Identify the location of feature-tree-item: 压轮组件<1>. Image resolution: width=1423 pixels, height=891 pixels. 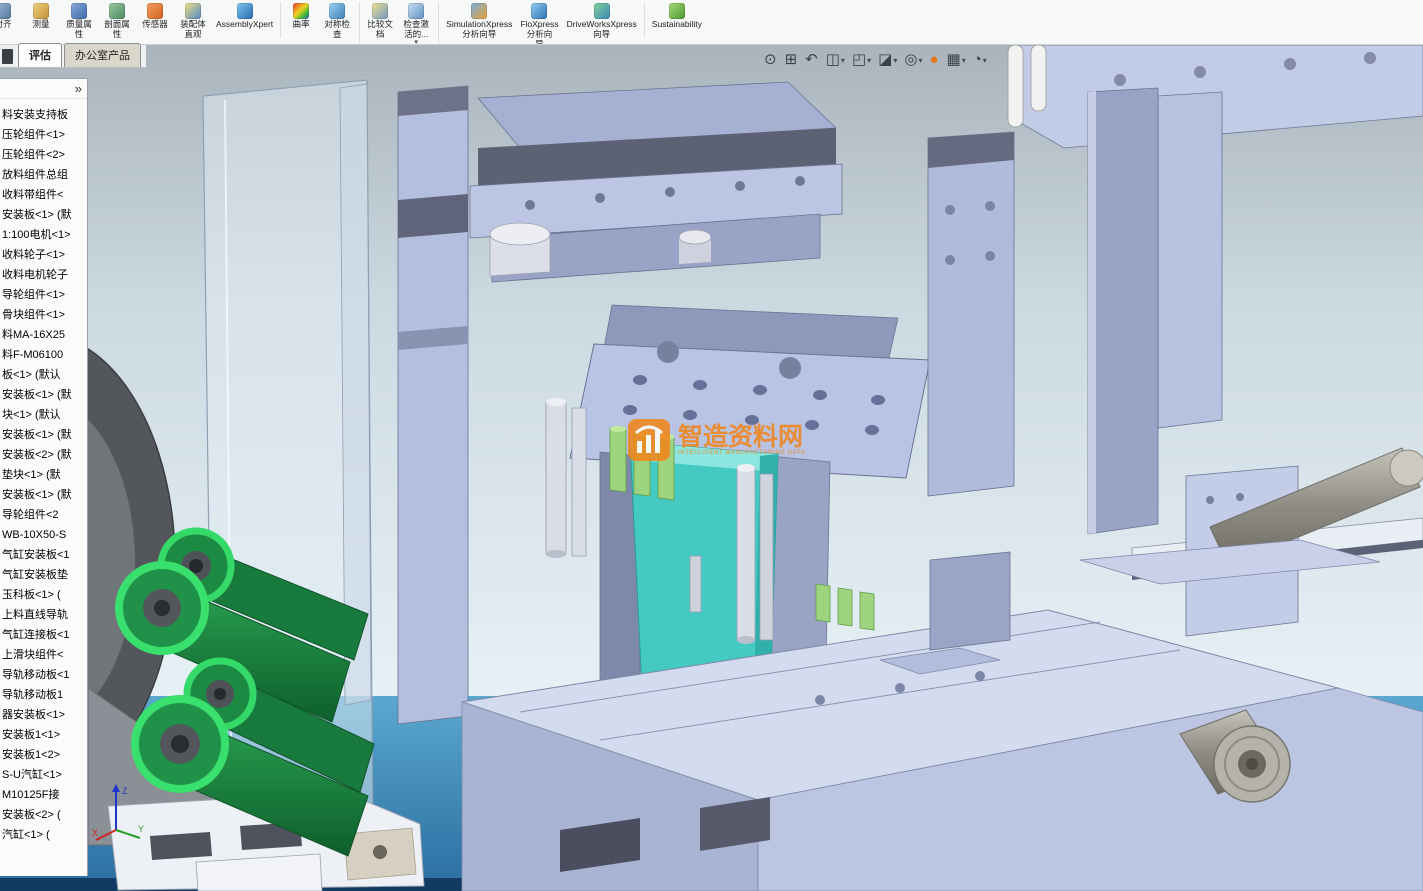
(43, 135).